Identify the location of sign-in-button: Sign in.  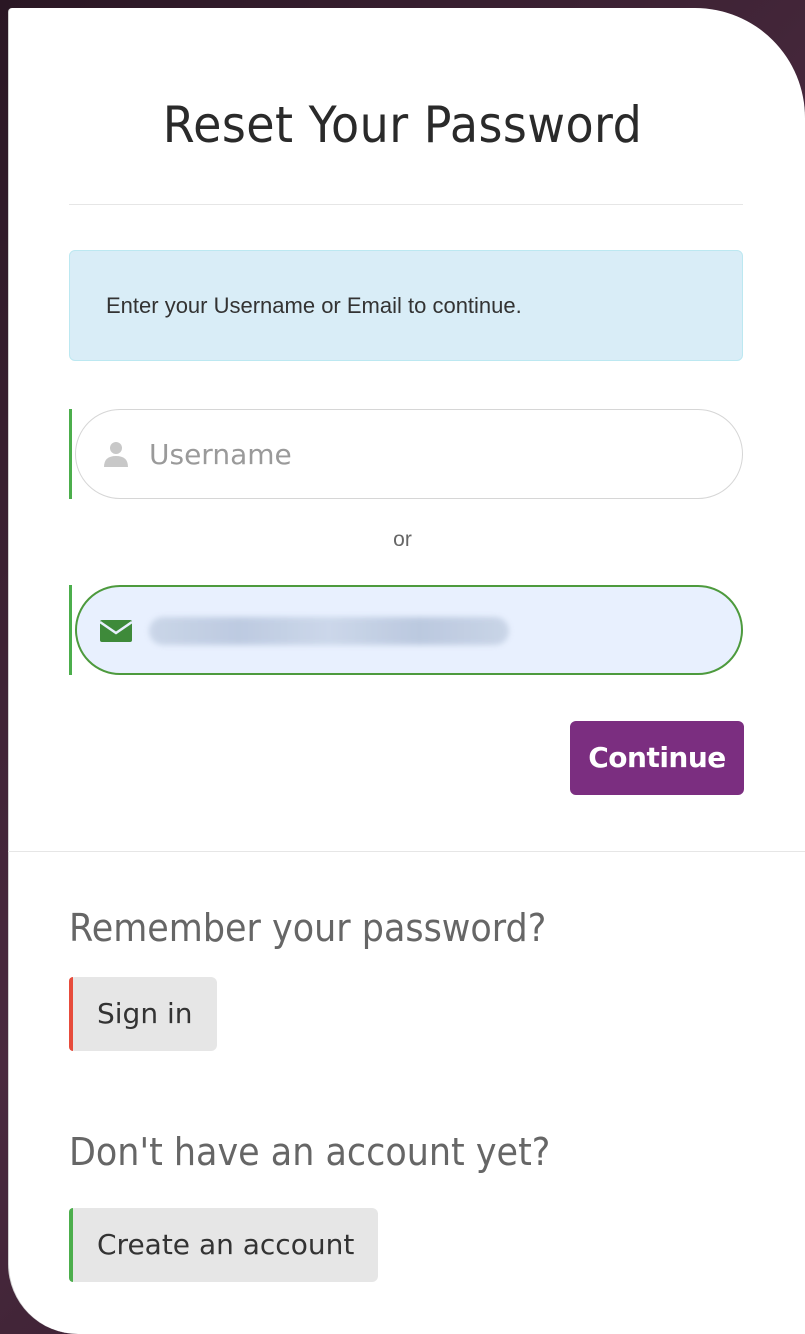
(143, 1014).